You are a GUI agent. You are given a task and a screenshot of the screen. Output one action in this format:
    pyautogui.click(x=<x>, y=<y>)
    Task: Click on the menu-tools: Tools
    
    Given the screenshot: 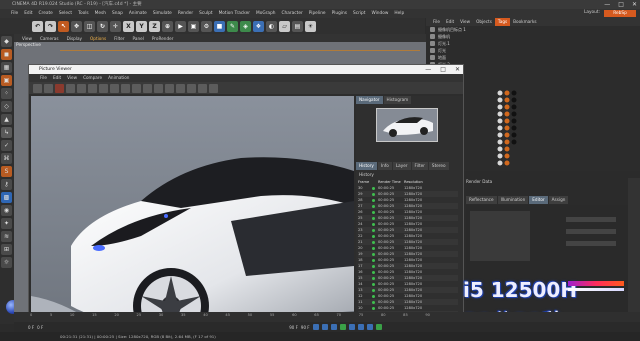 What is the action you would take?
    pyautogui.click(x=83, y=13)
    